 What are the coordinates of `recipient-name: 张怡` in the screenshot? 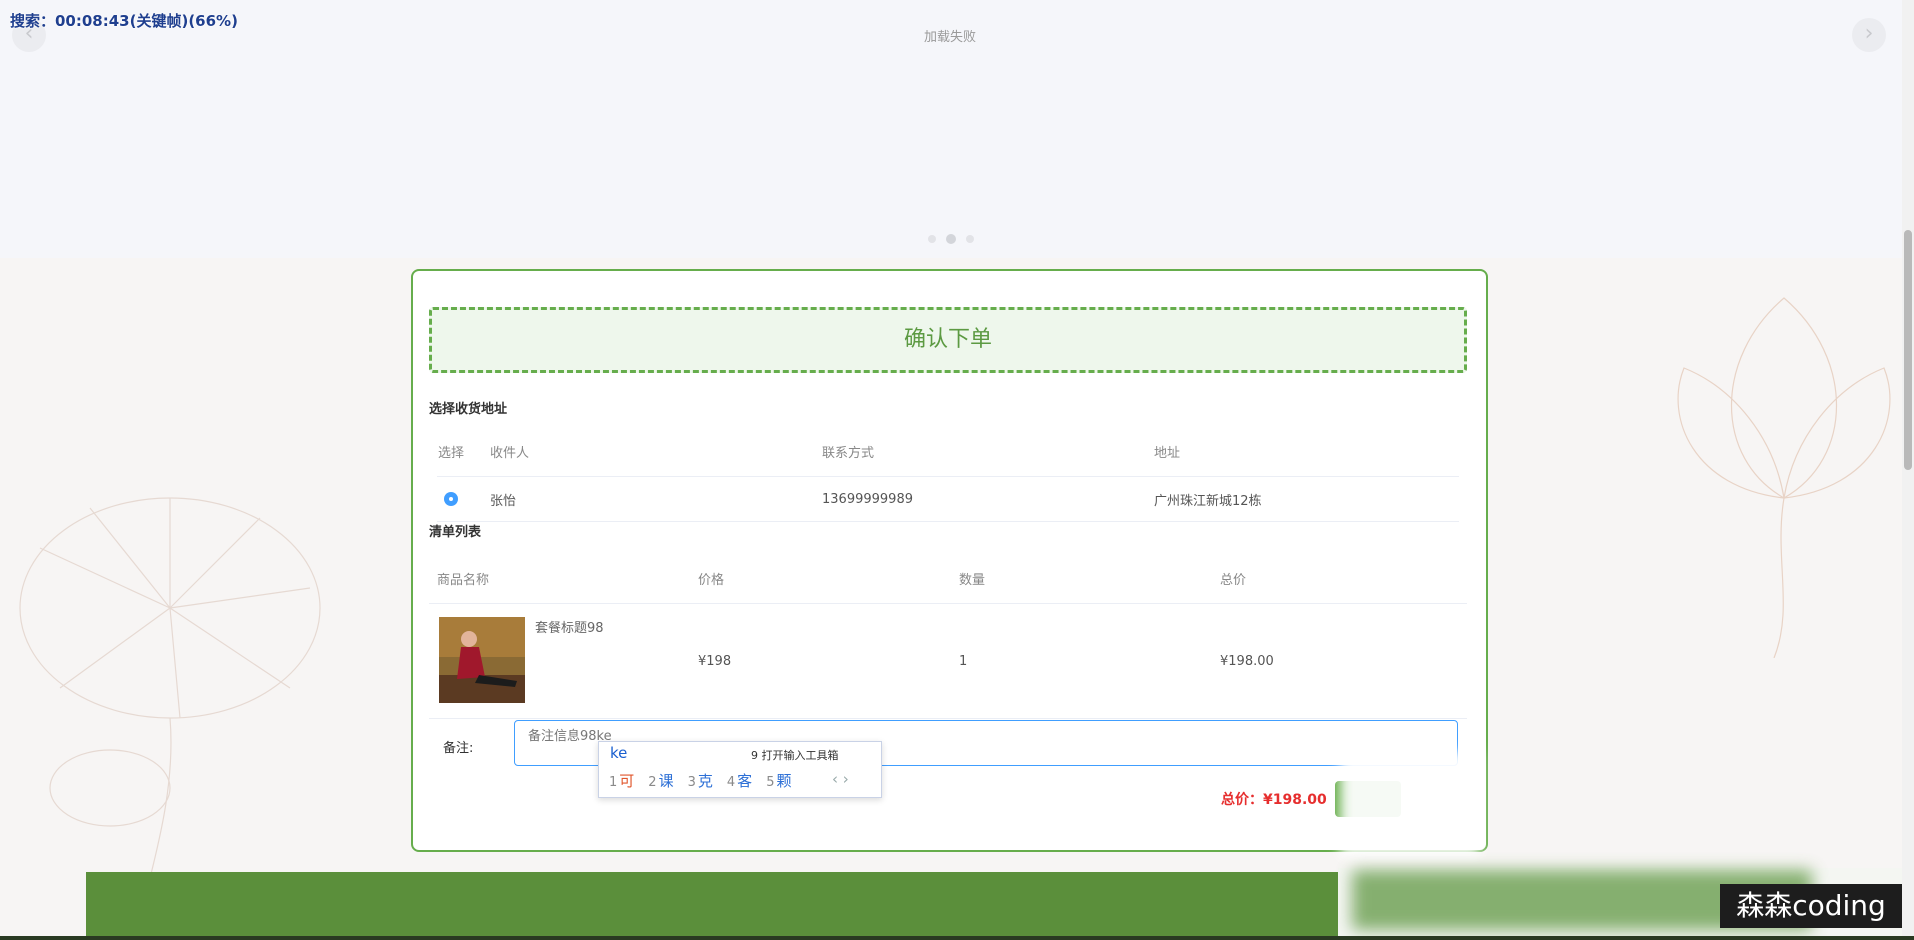 It's located at (655, 499).